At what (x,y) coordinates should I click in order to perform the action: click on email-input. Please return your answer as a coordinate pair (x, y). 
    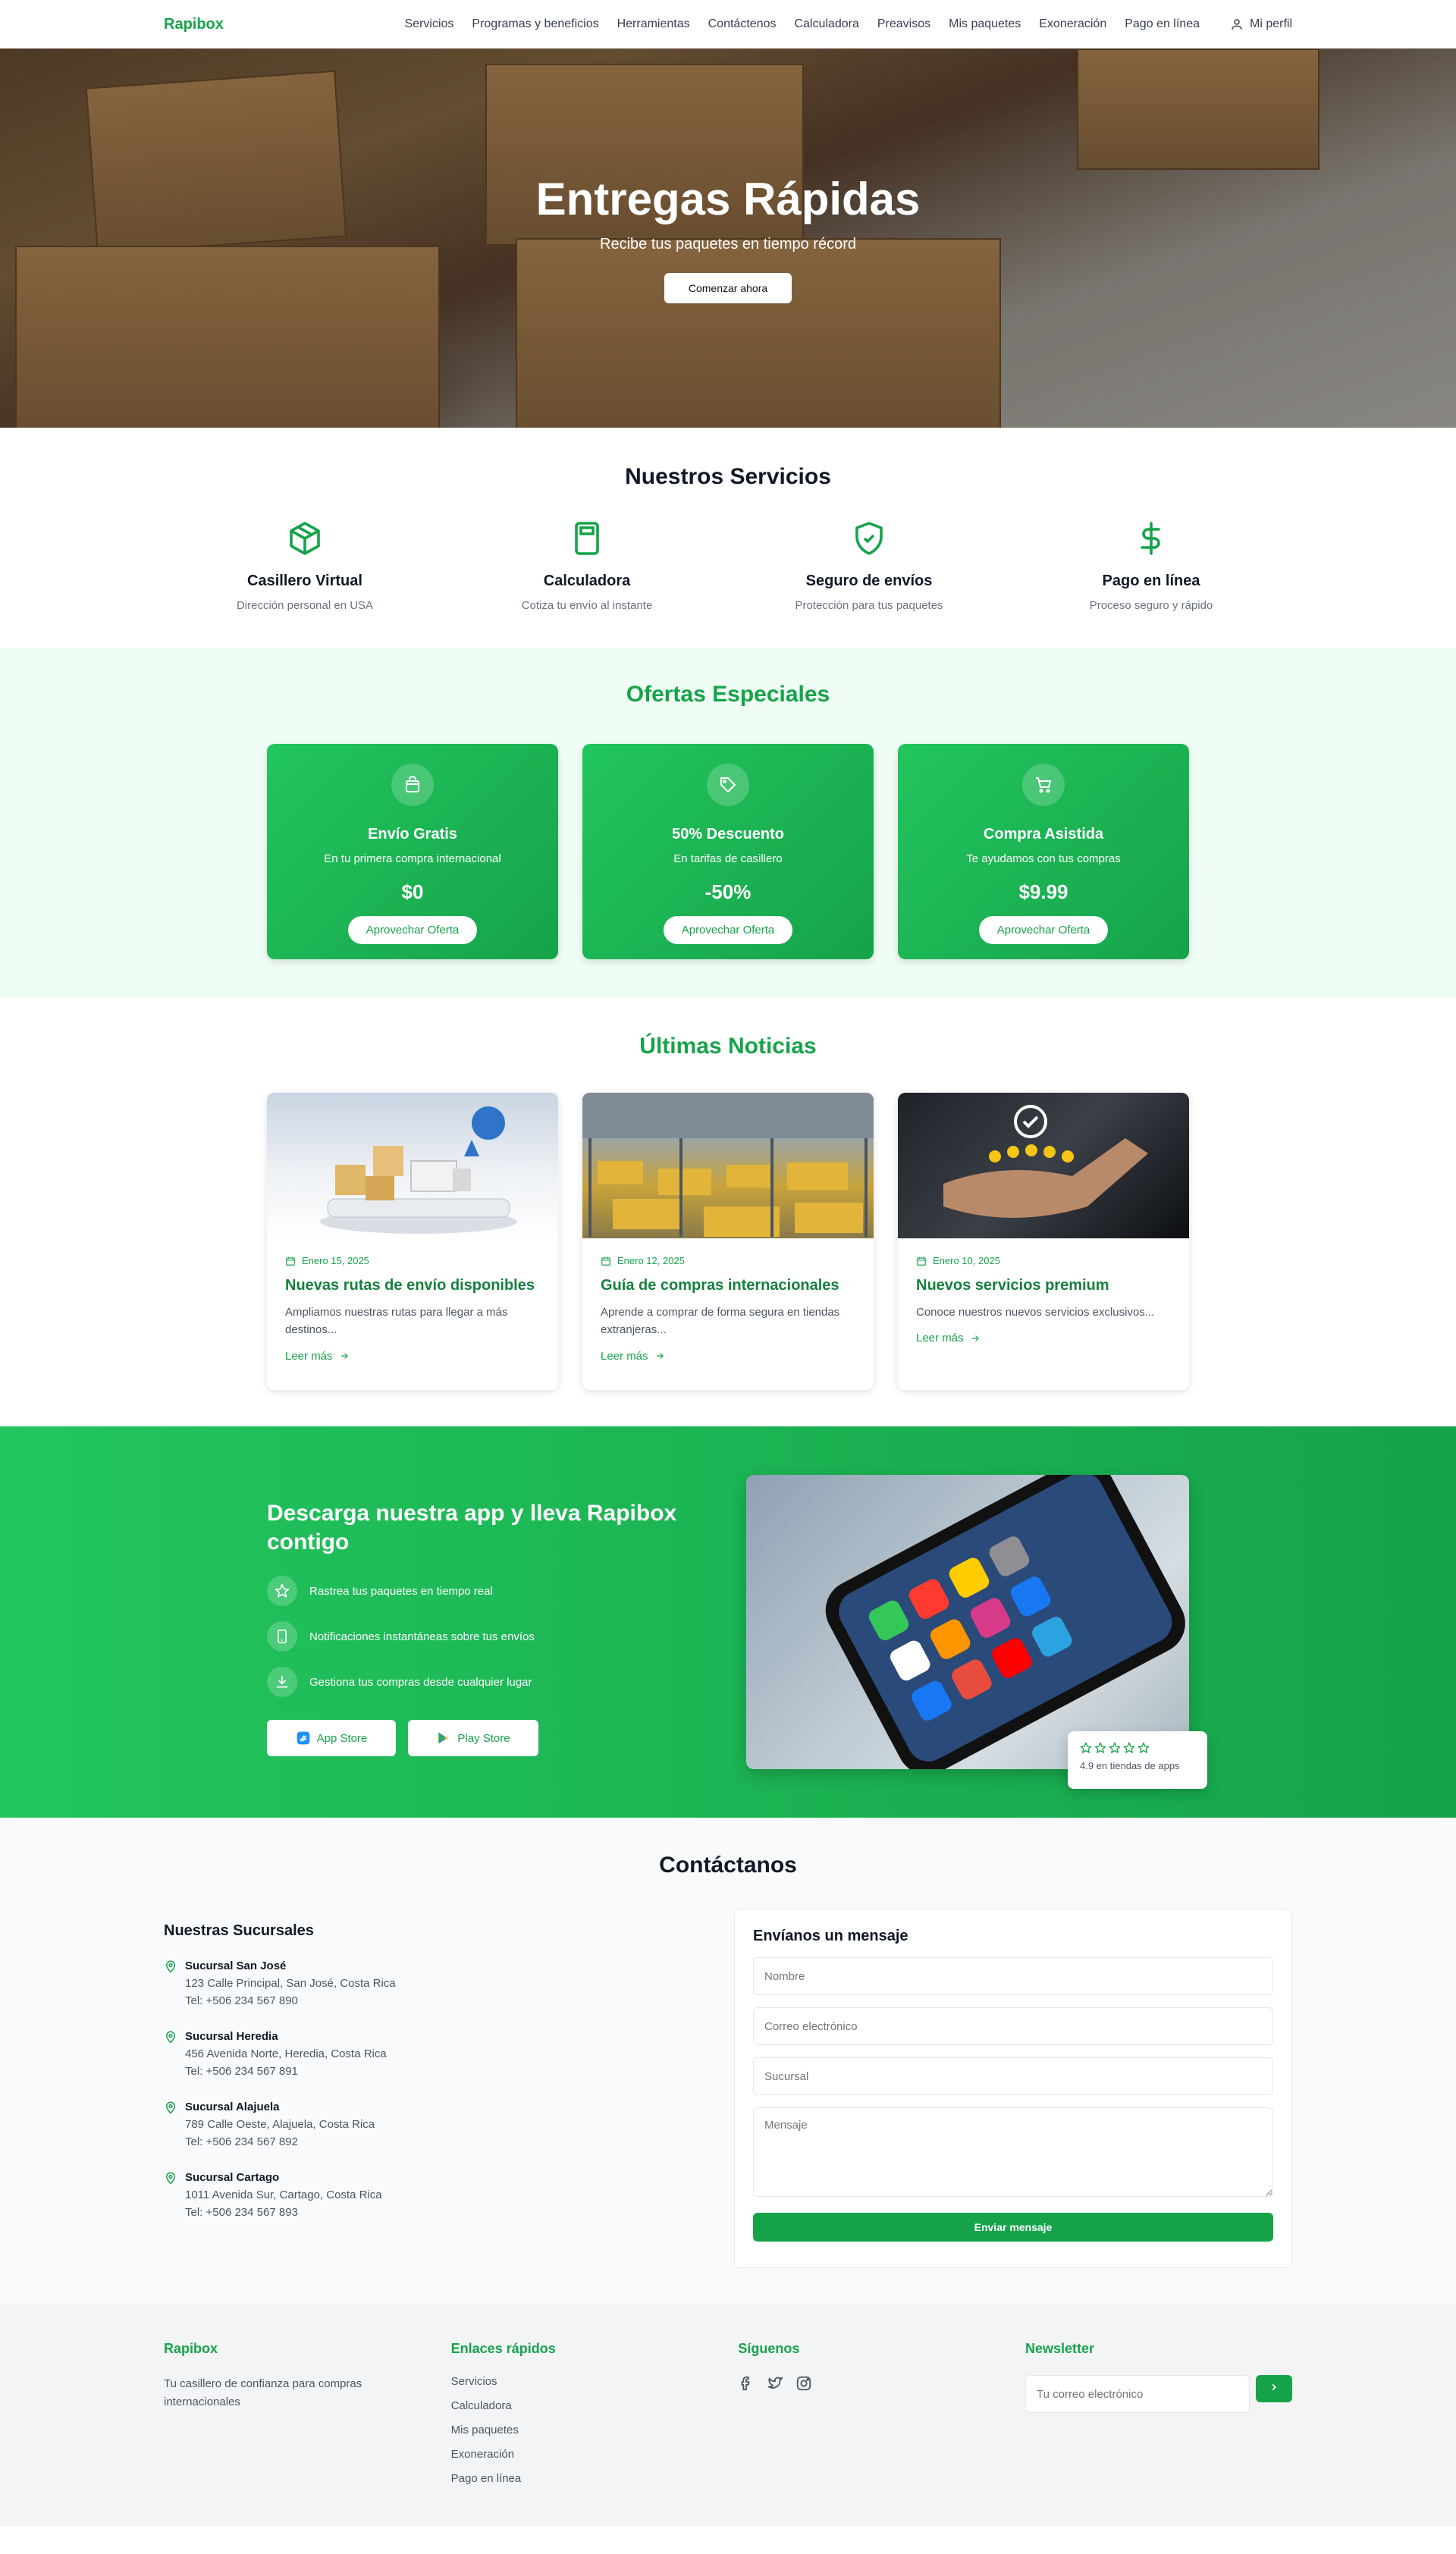
    Looking at the image, I should click on (1013, 2026).